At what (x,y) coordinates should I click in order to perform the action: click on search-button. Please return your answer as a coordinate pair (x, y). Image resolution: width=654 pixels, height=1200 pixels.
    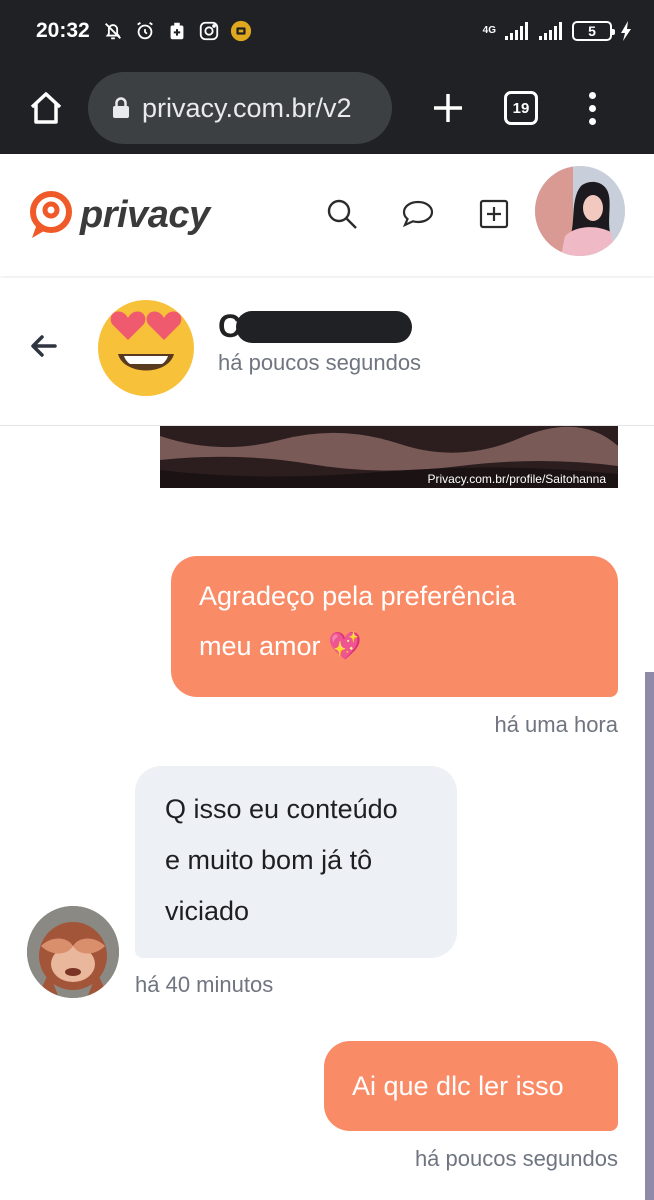
    Looking at the image, I should click on (342, 214).